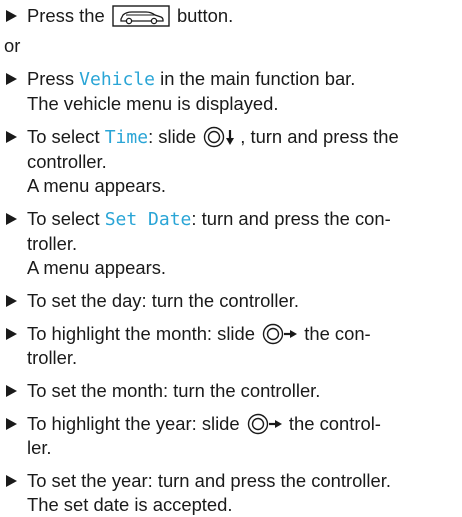 This screenshot has width=462, height=517. I want to click on step-result: The vehicle menu is displayed., so click(153, 103).